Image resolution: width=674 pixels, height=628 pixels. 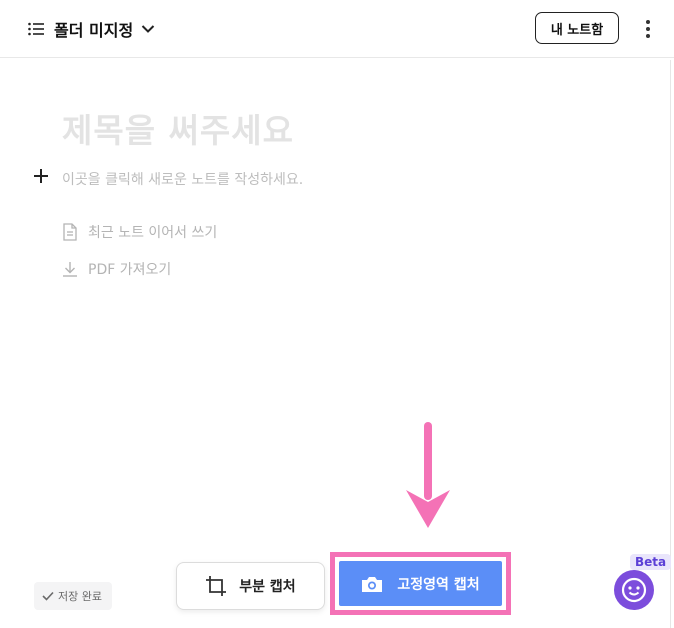 What do you see at coordinates (438, 584) in the screenshot?
I see `fixed-area-capture-label: 고정영역 캡처` at bounding box center [438, 584].